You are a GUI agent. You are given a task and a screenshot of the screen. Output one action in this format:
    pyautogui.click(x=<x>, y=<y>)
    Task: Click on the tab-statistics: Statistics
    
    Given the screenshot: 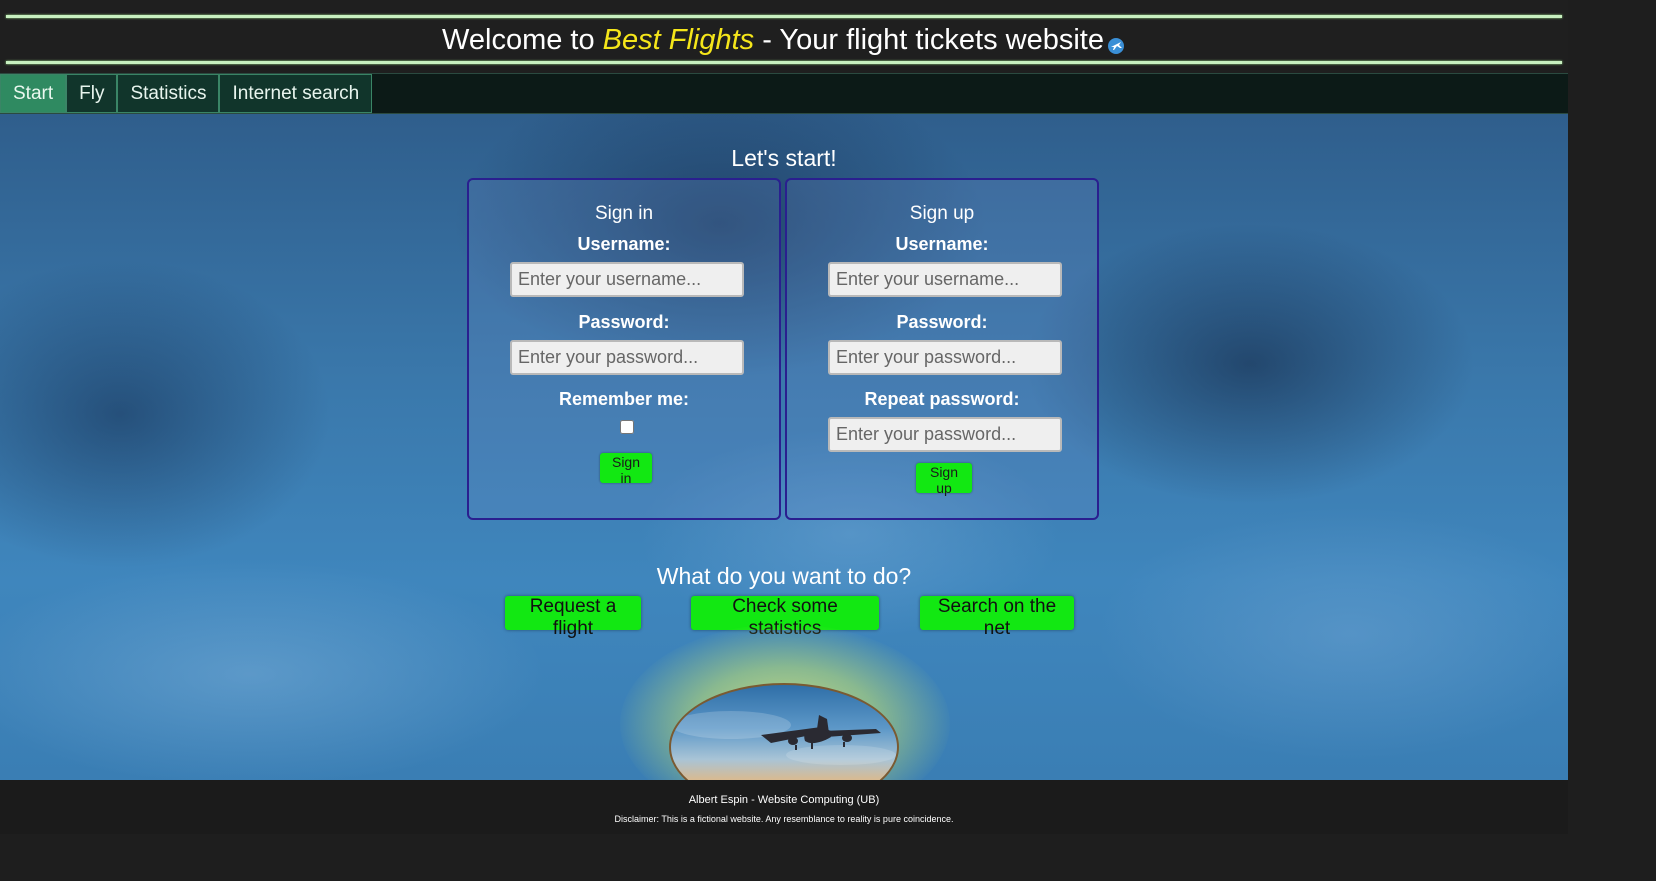 What is the action you would take?
    pyautogui.click(x=168, y=93)
    